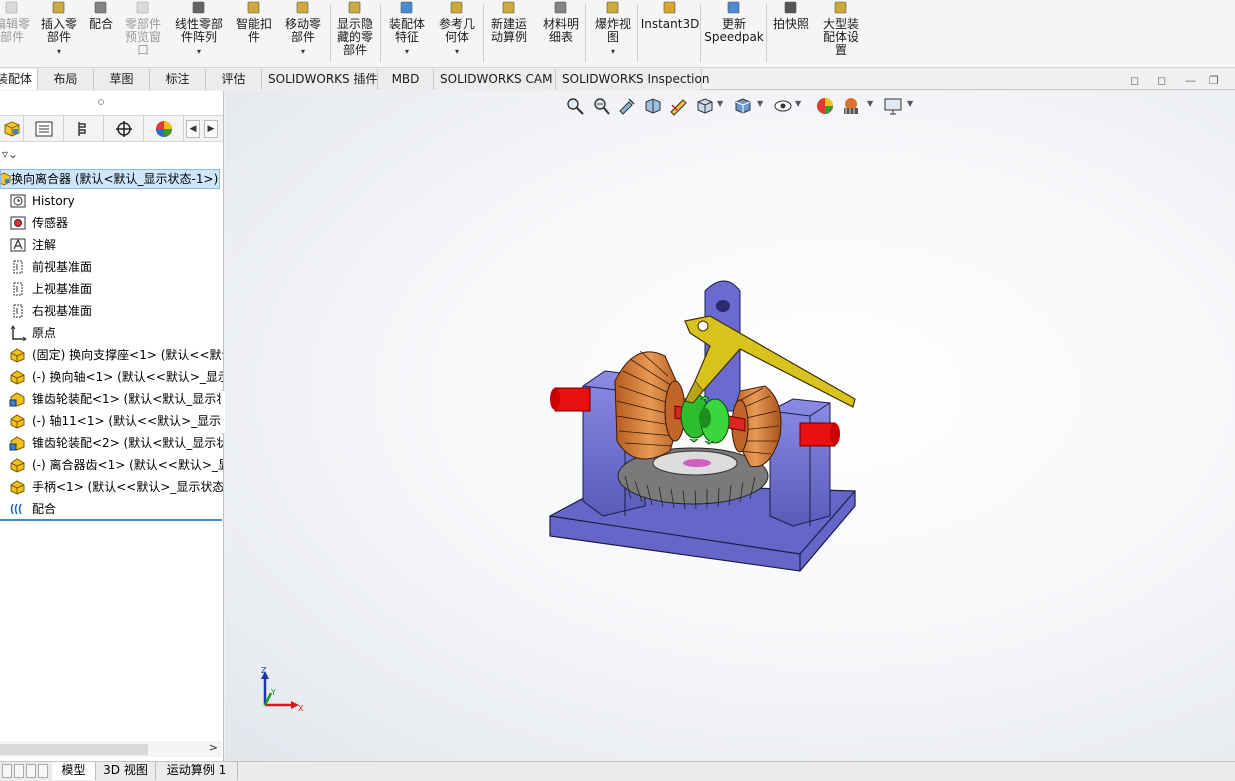  I want to click on reversing-clutch-model, so click(700, 426).